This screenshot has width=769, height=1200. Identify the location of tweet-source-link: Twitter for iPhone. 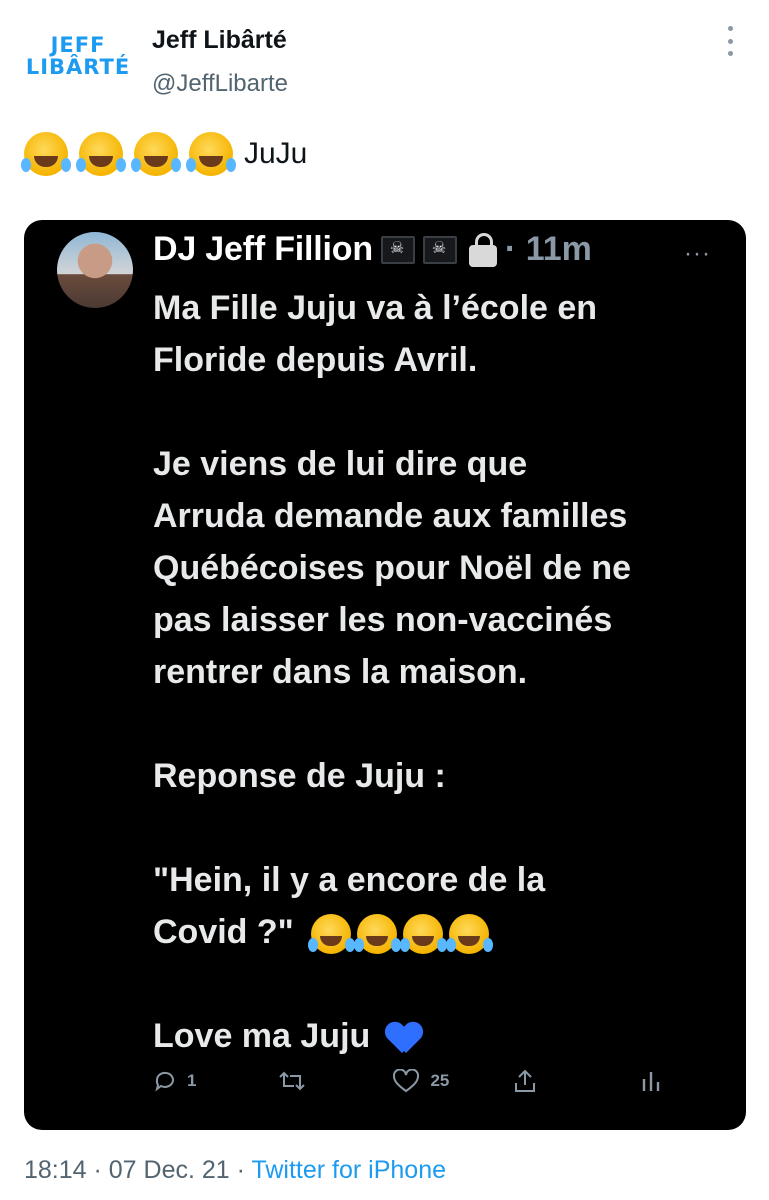
(348, 1170).